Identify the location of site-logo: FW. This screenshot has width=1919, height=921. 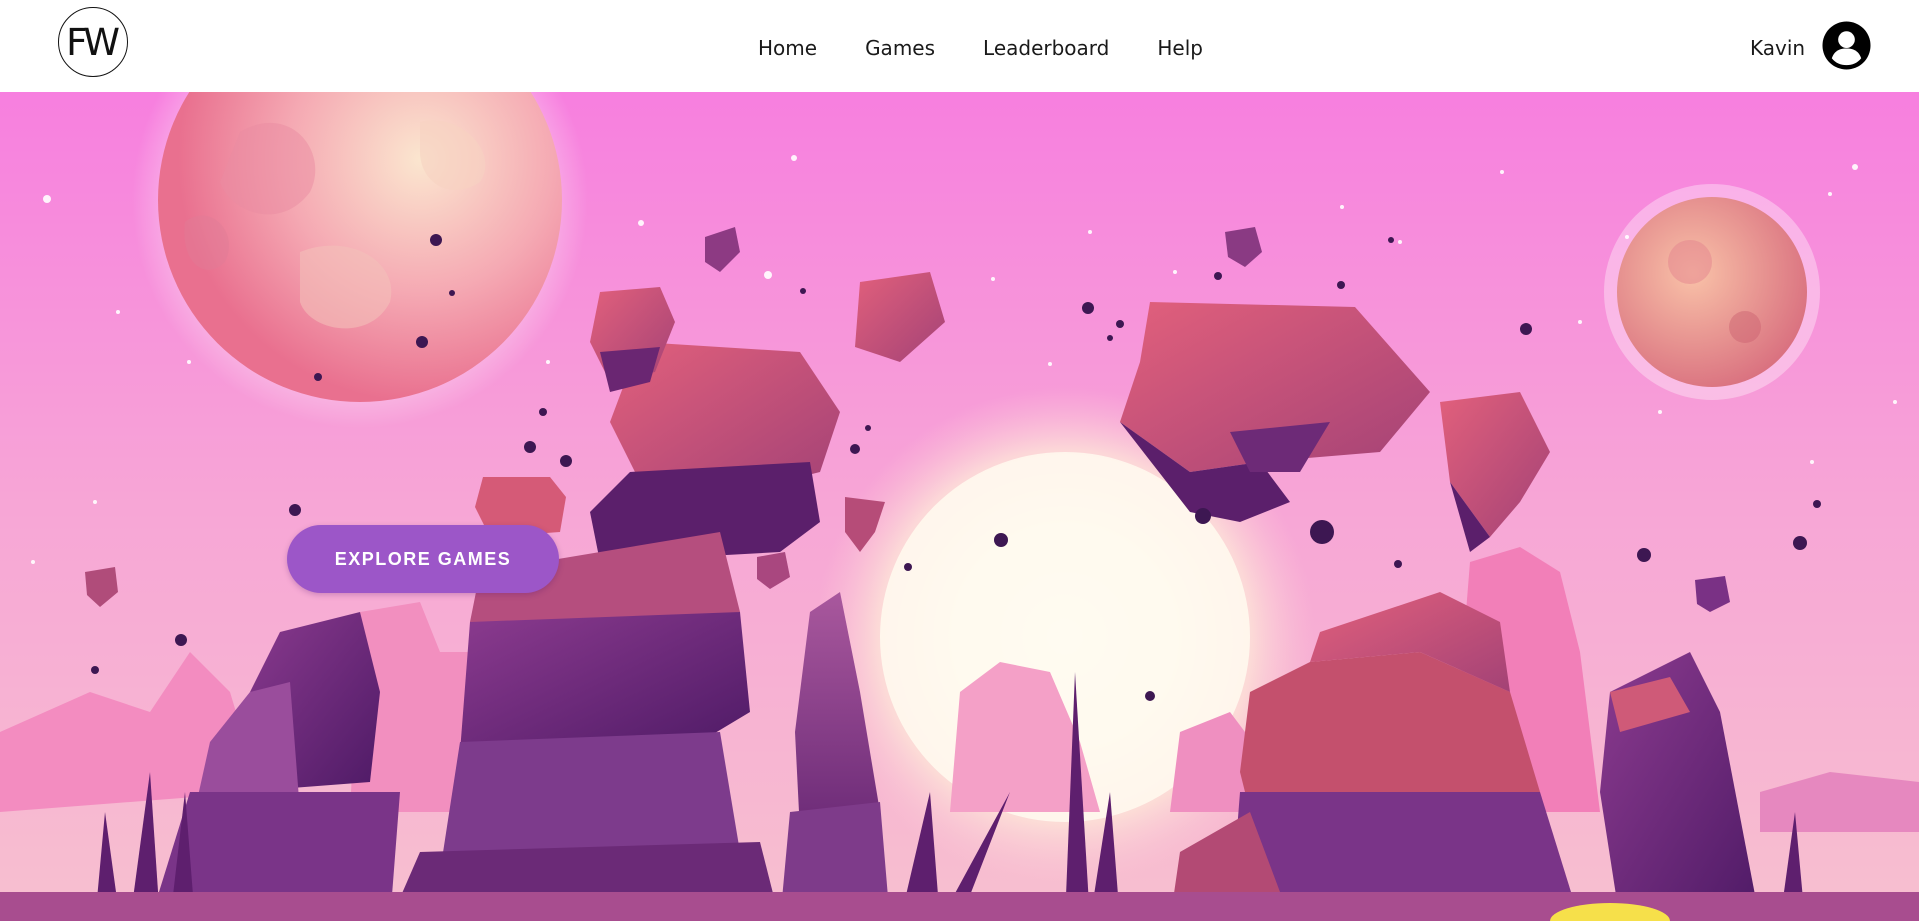
(93, 42).